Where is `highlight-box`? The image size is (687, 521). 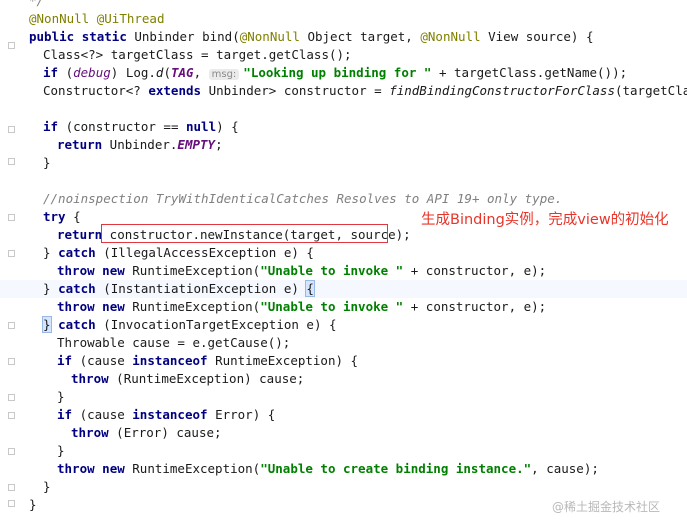
highlight-box is located at coordinates (244, 233).